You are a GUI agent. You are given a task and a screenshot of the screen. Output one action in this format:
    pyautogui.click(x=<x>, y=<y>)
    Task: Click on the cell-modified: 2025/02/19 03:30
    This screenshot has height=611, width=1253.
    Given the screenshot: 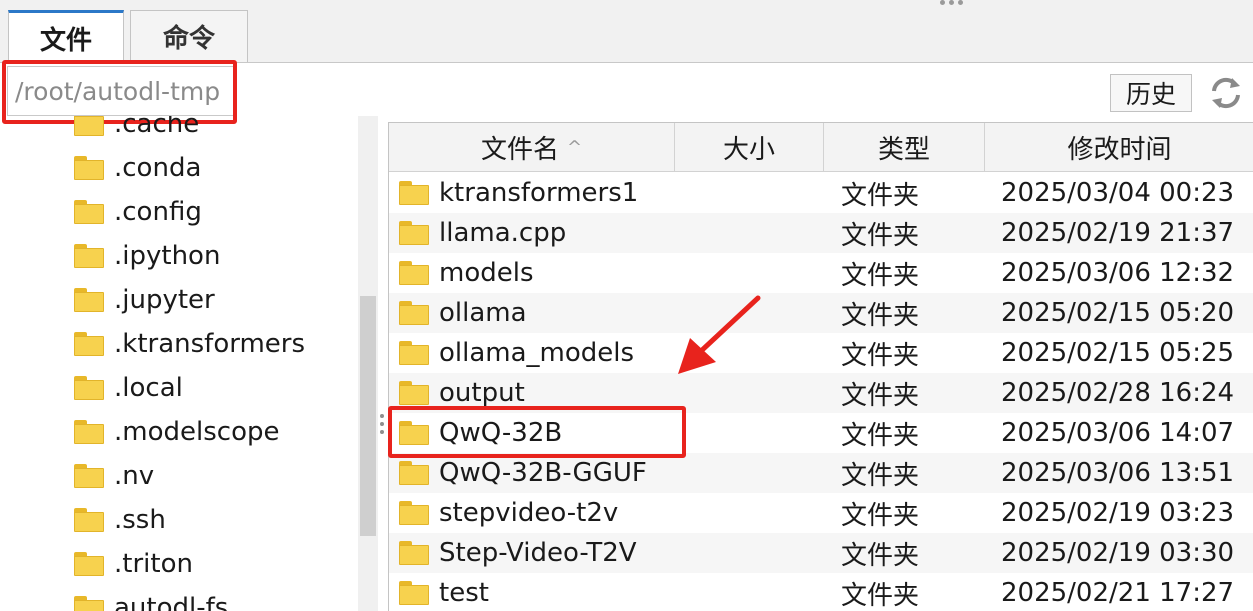 What is the action you would take?
    pyautogui.click(x=1118, y=553)
    